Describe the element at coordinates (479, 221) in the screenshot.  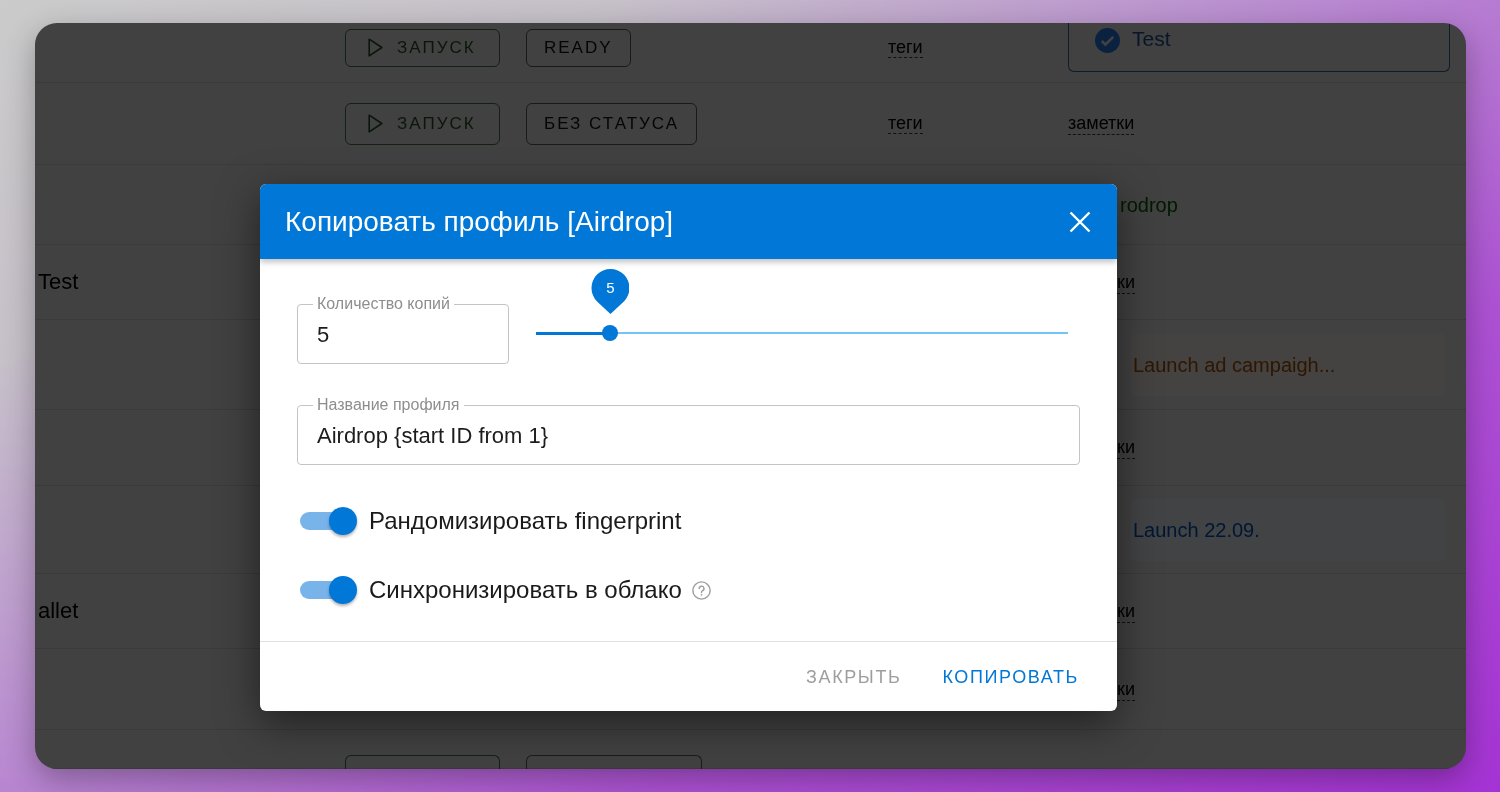
I see `dialog-title: Копировать профиль [Airdrop]` at that location.